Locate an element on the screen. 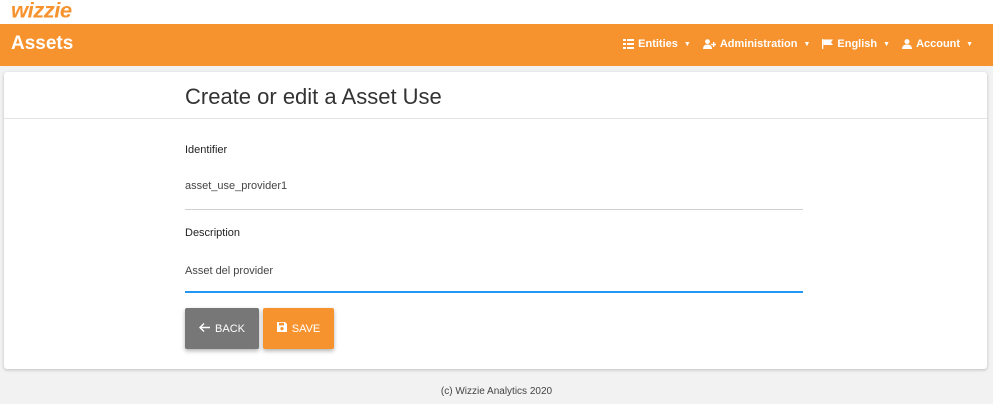  nav-language-dropdown: English ▼ is located at coordinates (856, 44).